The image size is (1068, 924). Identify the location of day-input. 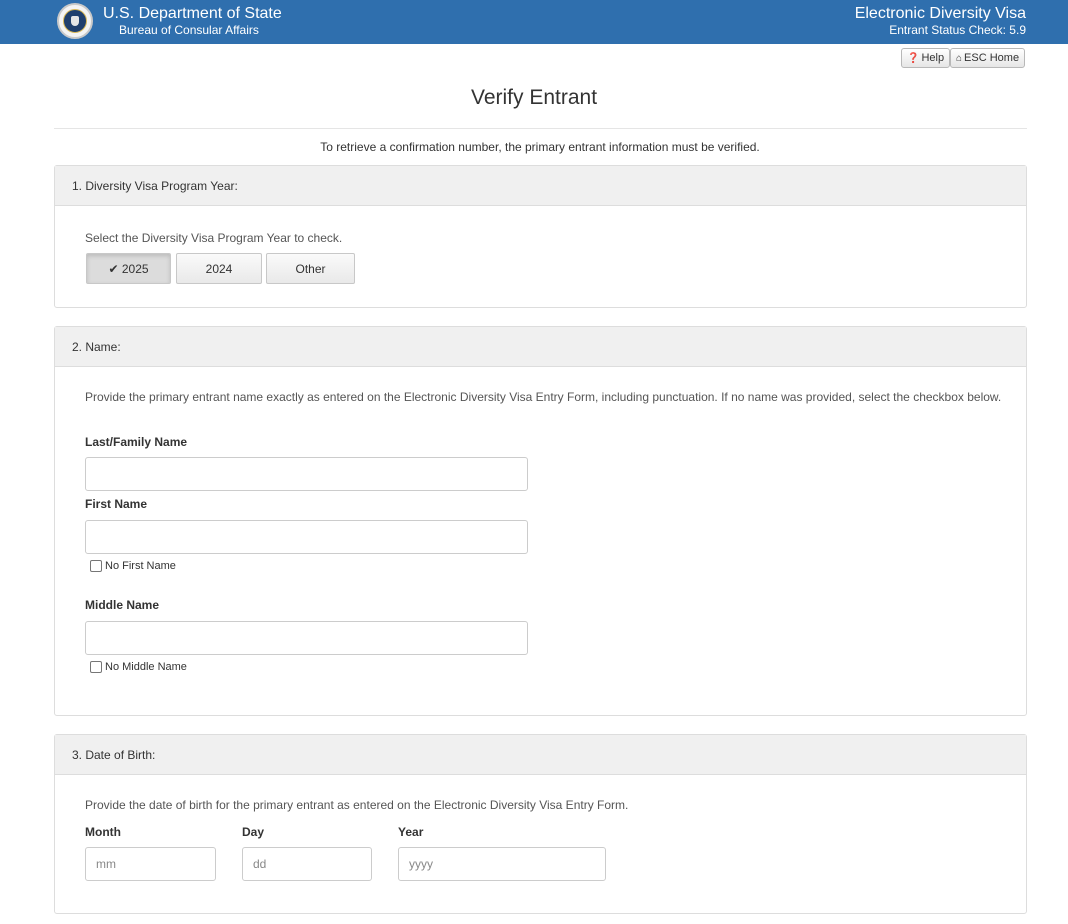
(307, 864).